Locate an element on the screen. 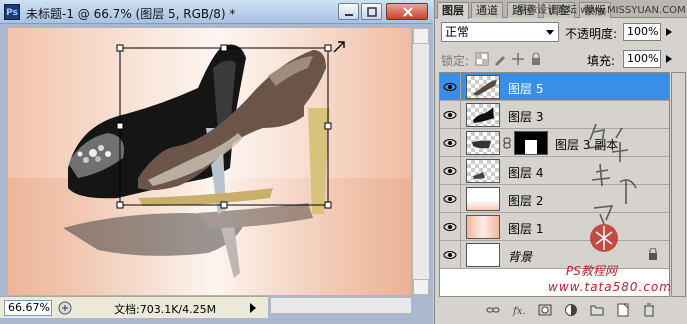  document-title-bar: Ps 未标题-1 @ 66.7% (图层 5, RGB/8) * is located at coordinates (216, 12).